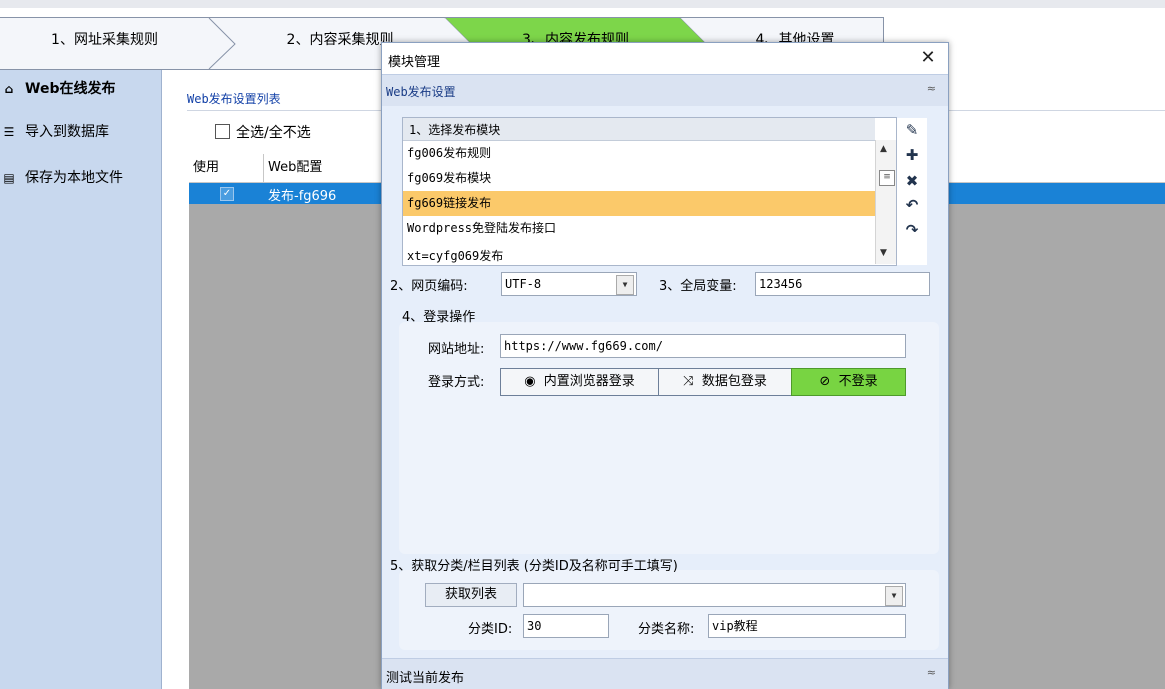 The height and width of the screenshot is (689, 1165). I want to click on ban-icon: ⊘, so click(825, 381).